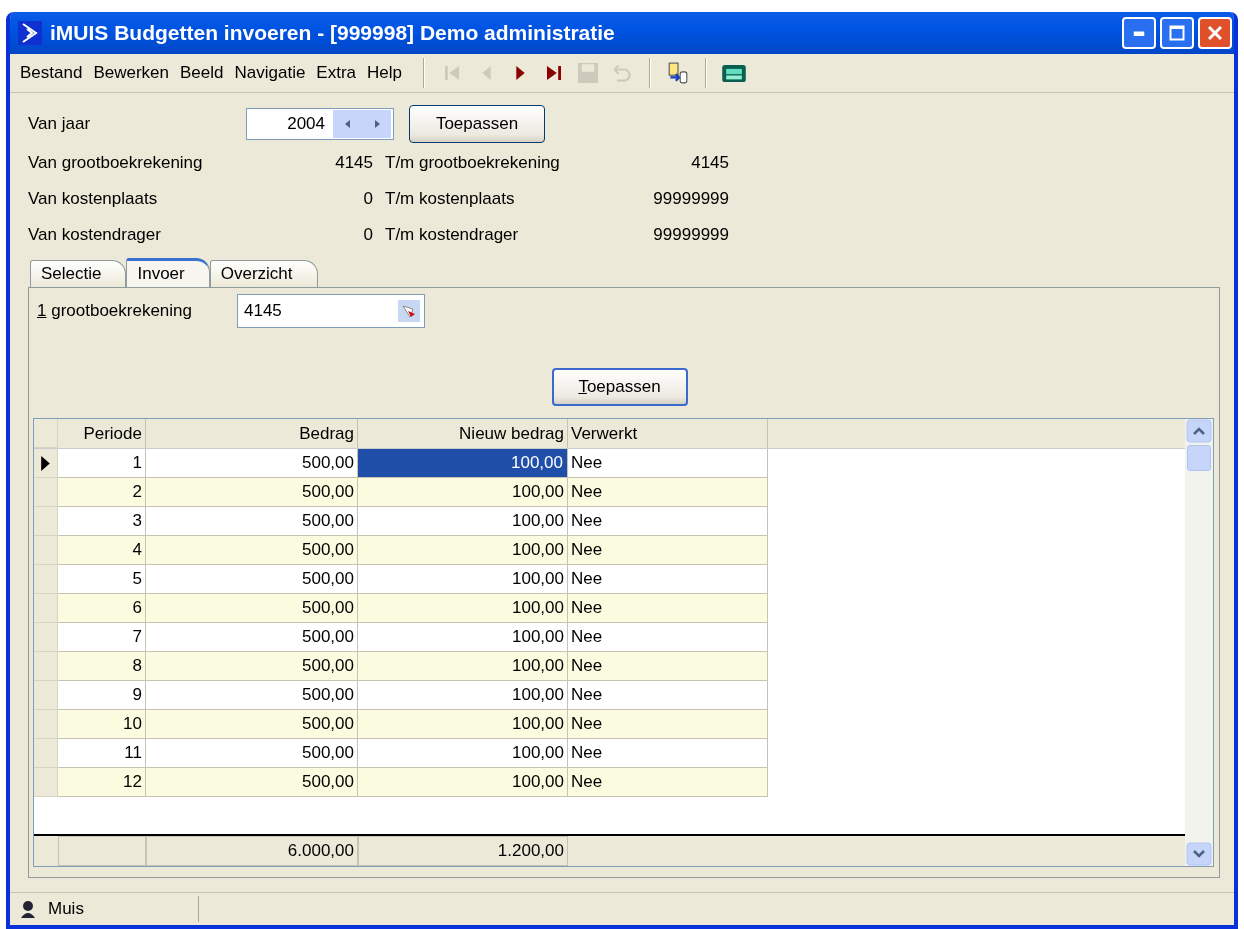  Describe the element at coordinates (51, 73) in the screenshot. I see `menu-item: Bestand` at that location.